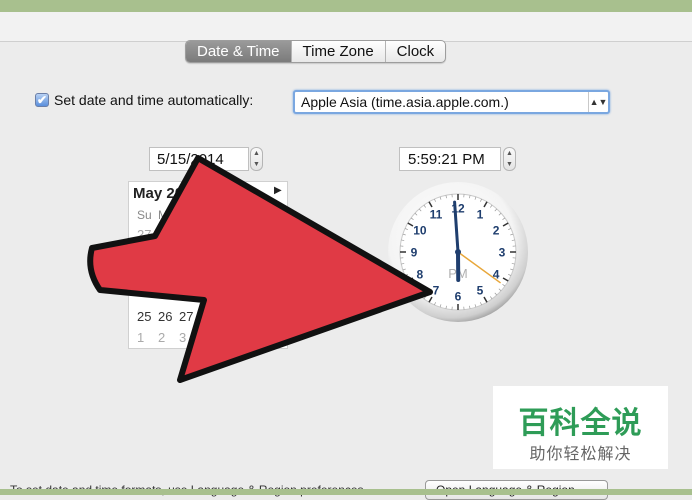 This screenshot has height=500, width=692. I want to click on watermark-title: 百科全说, so click(580, 420).